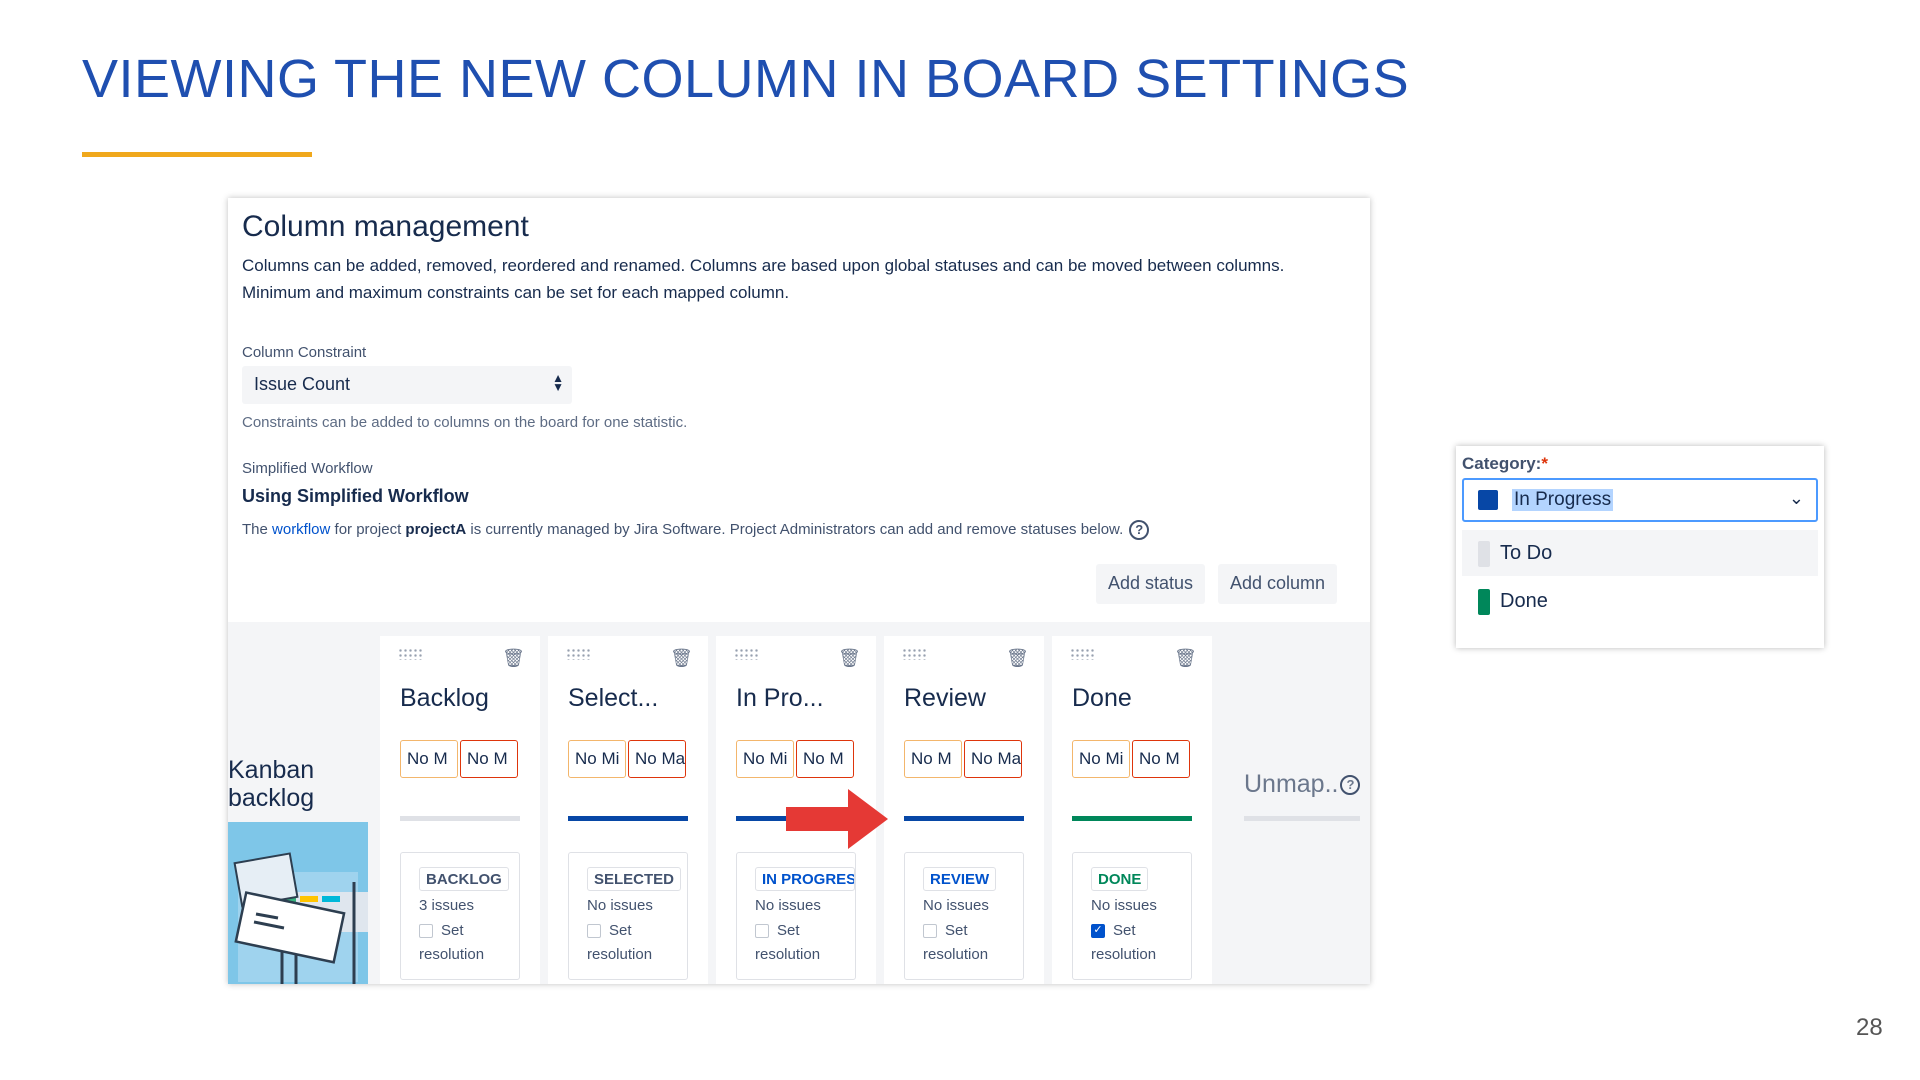  I want to click on column-constraint-value: Issue Count, so click(302, 384).